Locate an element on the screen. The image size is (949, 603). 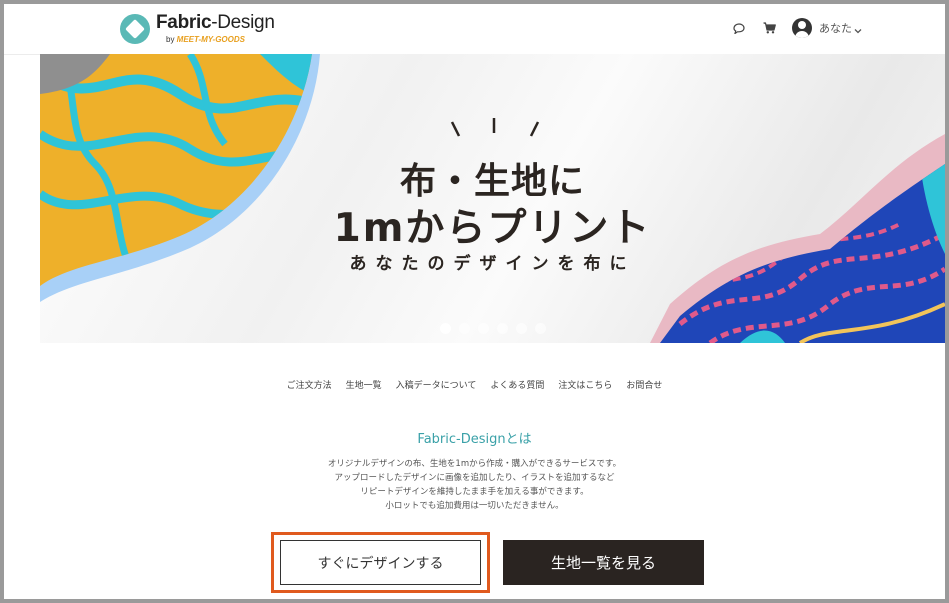
user-name: あなた is located at coordinates (835, 28).